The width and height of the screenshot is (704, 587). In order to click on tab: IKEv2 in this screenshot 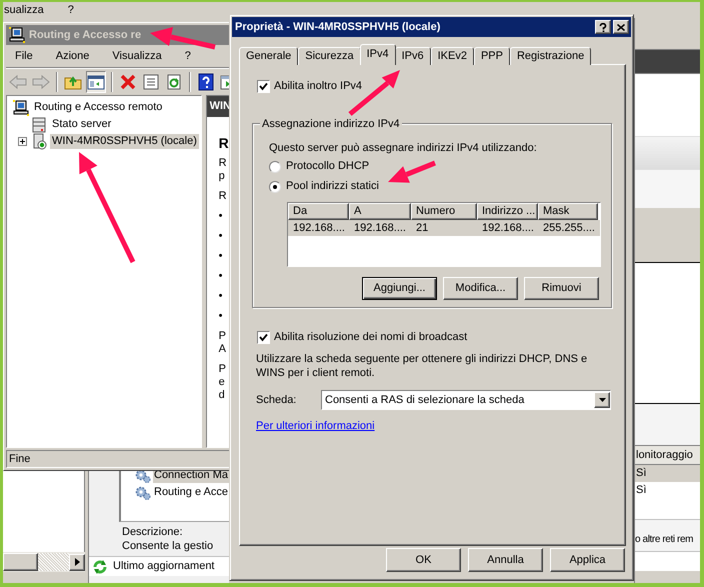, I will do `click(452, 56)`.